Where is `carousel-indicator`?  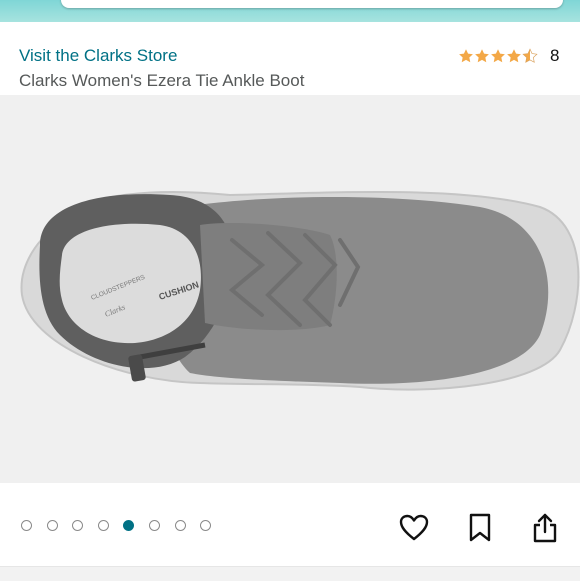 carousel-indicator is located at coordinates (123, 525).